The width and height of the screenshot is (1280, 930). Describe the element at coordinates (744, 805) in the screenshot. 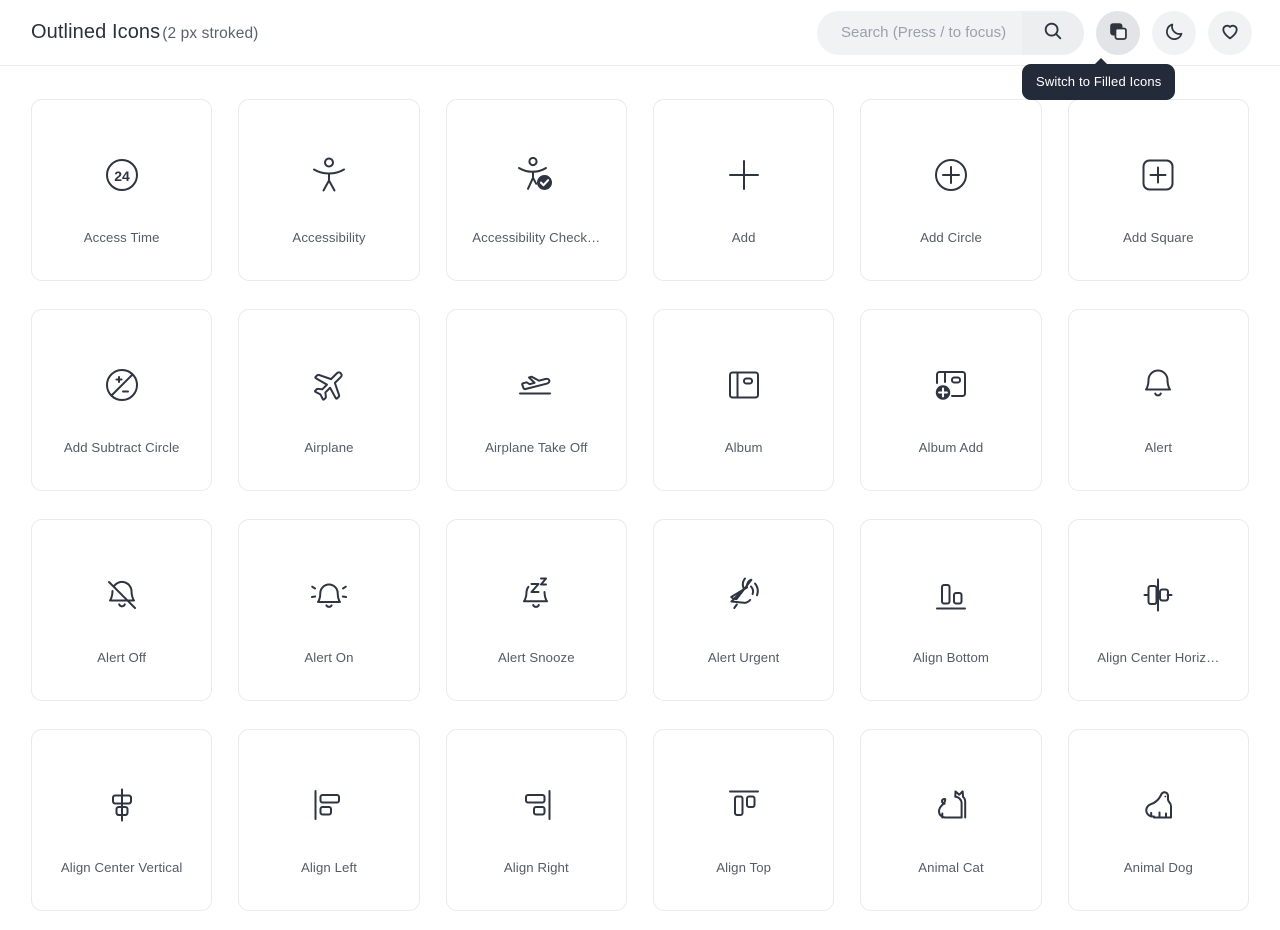

I see `align-top-icon` at that location.